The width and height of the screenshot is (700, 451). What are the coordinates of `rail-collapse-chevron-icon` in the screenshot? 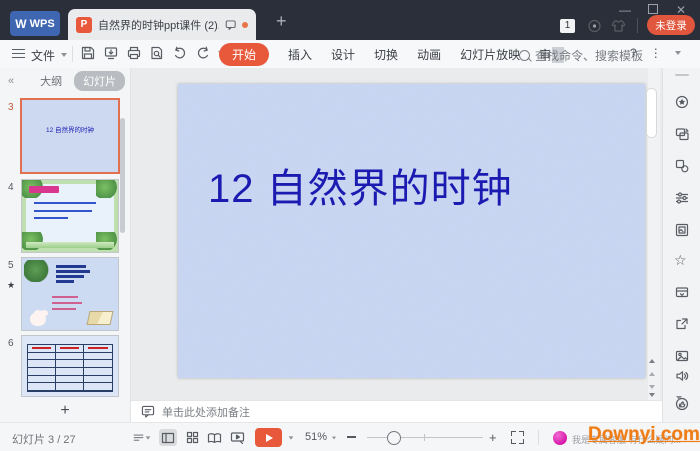 It's located at (679, 407).